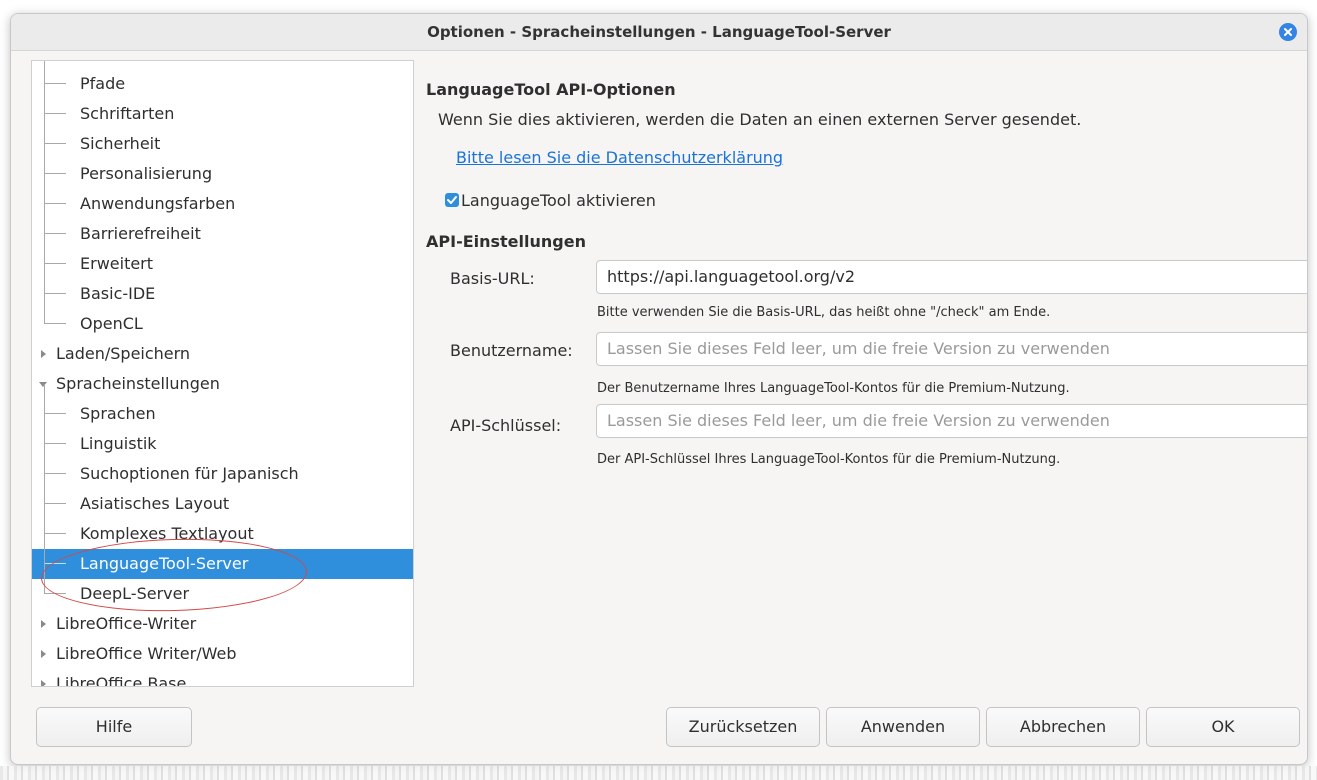 The width and height of the screenshot is (1317, 780). What do you see at coordinates (619, 157) in the screenshot?
I see `privacy-policy-link: Bitte lesen Sie die Datenschutzerklärung` at bounding box center [619, 157].